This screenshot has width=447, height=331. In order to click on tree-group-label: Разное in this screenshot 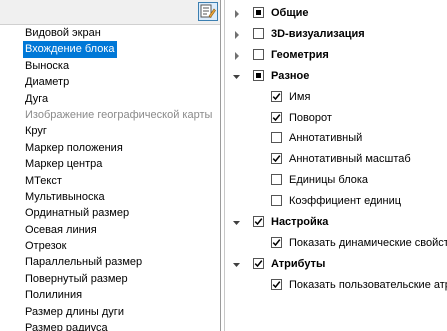, I will do `click(290, 75)`.